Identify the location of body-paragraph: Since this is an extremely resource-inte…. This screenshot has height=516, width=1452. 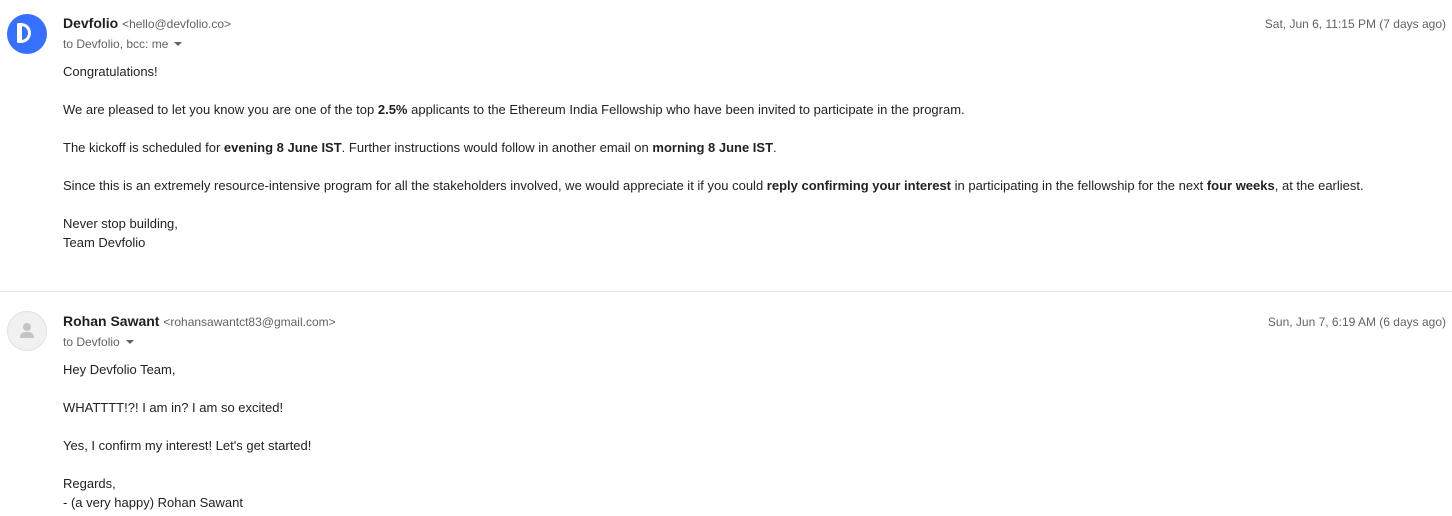
(713, 185).